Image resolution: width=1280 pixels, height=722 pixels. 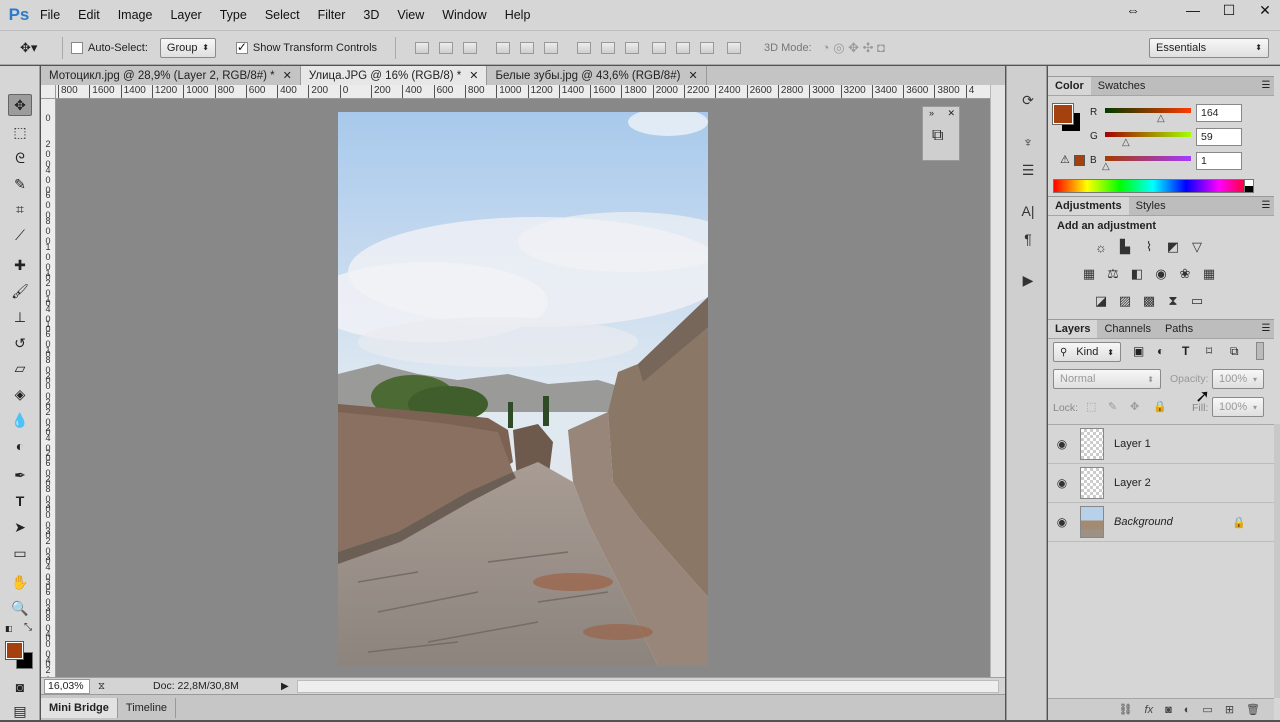 I want to click on clone-stamp-tool-icon: ⊥, so click(x=20, y=317).